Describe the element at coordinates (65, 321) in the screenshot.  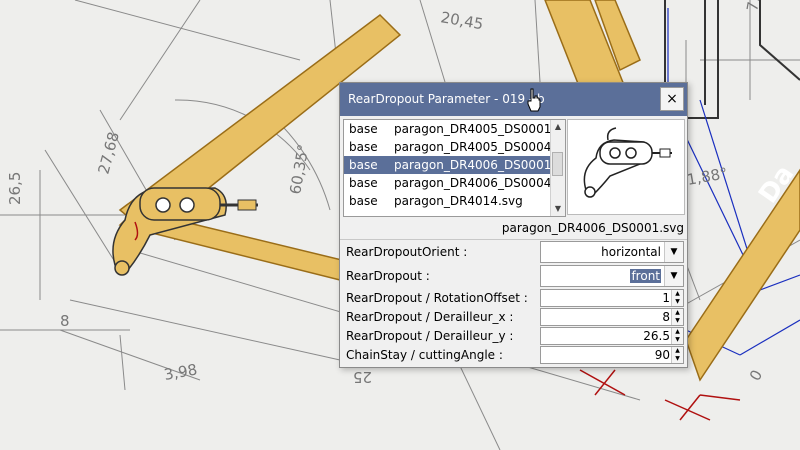
I see `dim-8: 8` at that location.